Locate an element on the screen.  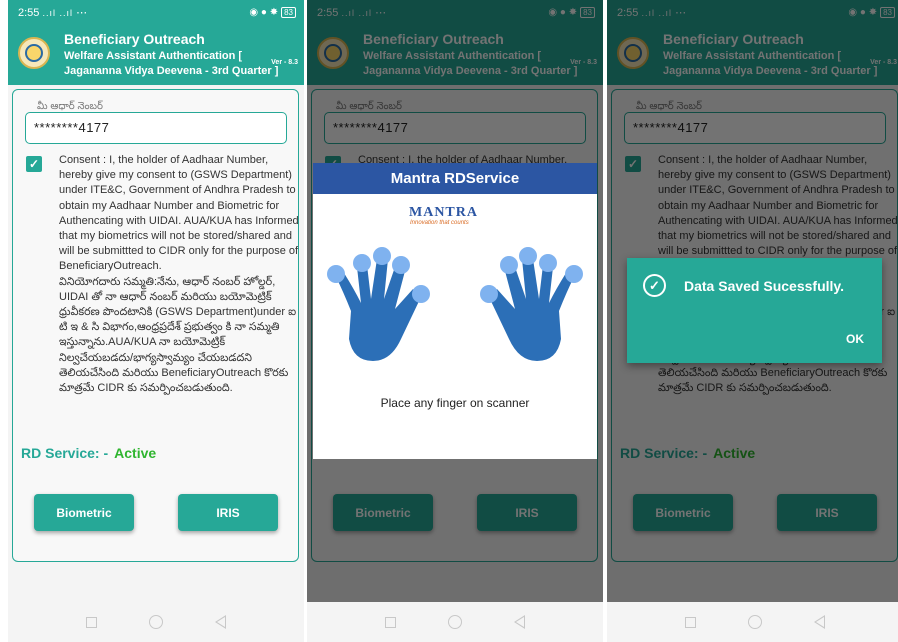
aadhaar-input: ********4177 is located at coordinates (156, 128).